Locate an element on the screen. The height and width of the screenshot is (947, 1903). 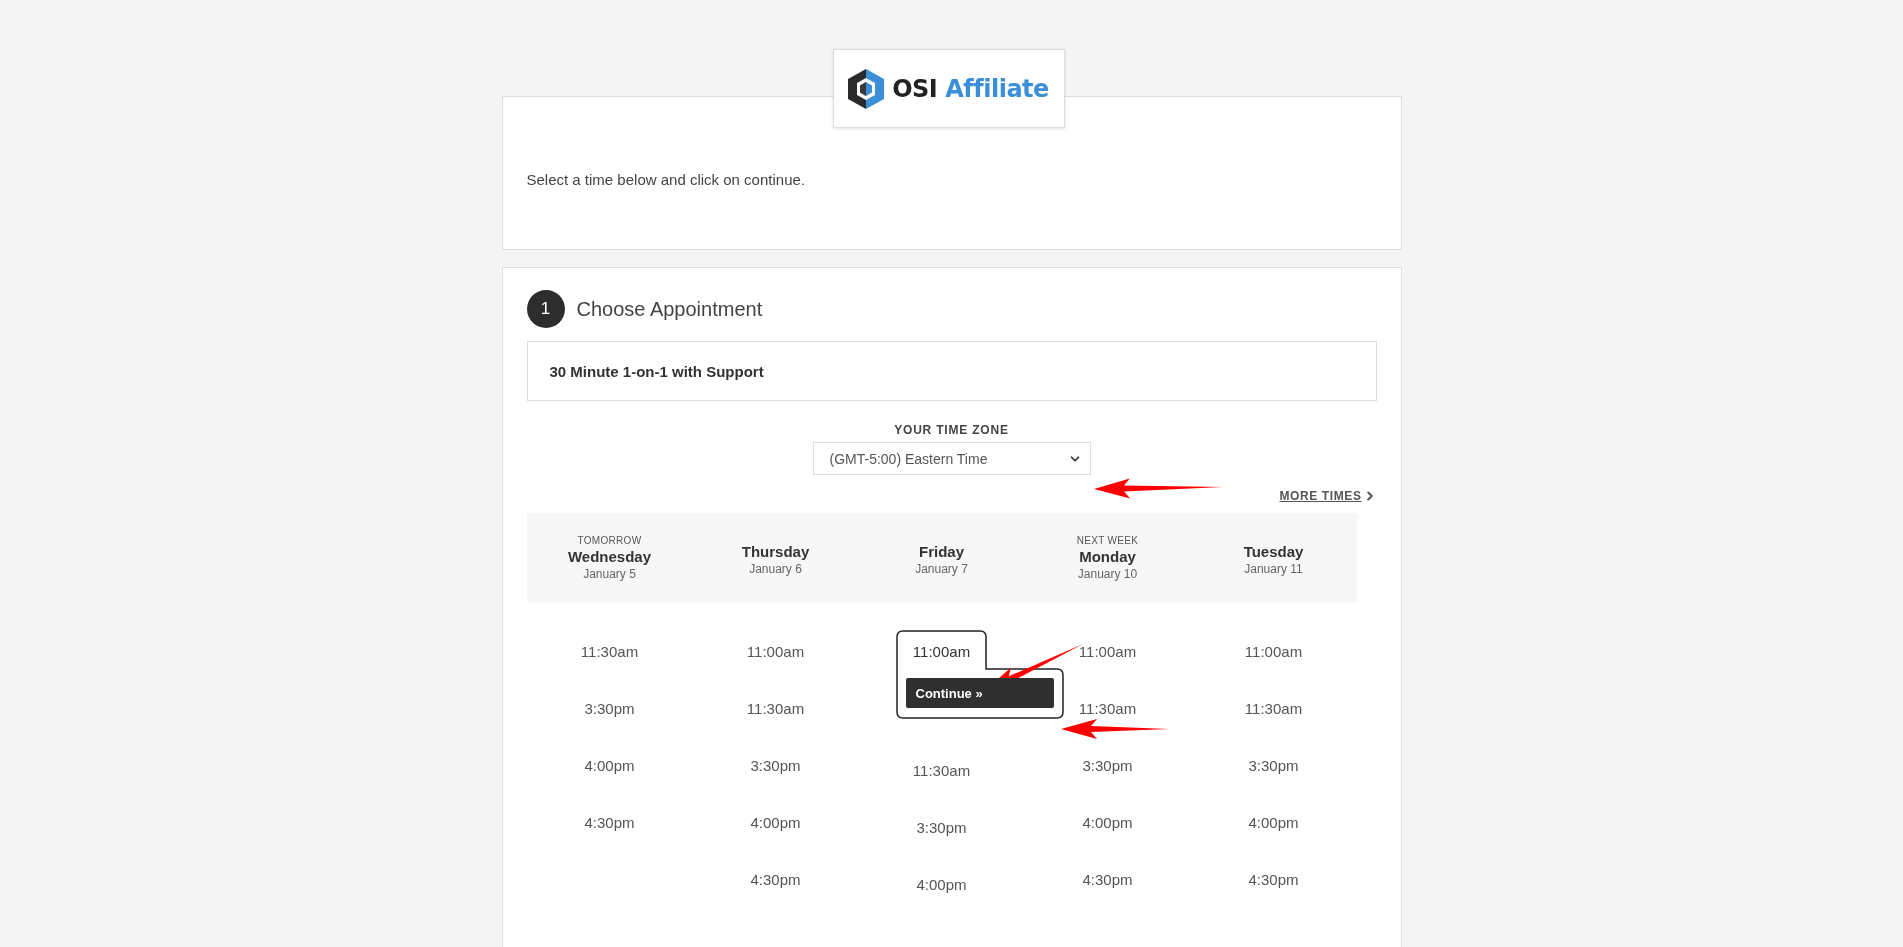
intro-text: Select a time below and click on continue. is located at coordinates (666, 179).